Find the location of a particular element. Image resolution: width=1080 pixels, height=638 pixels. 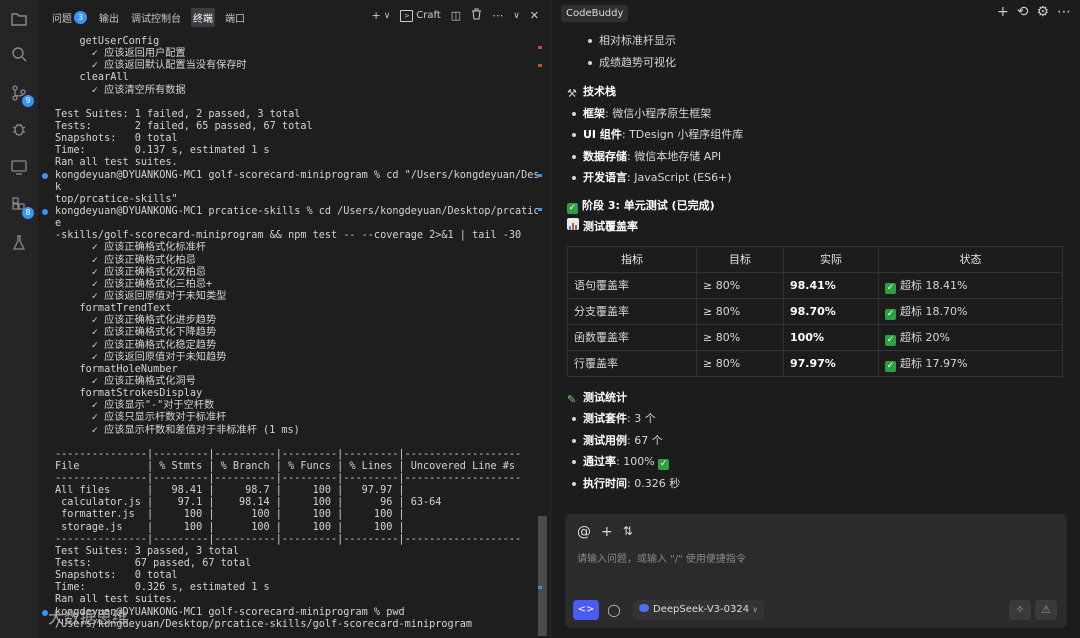

list-item: 数据存储: 微信本地存储 API is located at coordinates (819, 157).